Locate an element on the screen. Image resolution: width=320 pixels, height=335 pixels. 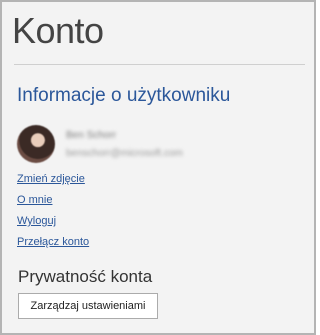
sign-out-link: Wyloguj is located at coordinates (53, 223).